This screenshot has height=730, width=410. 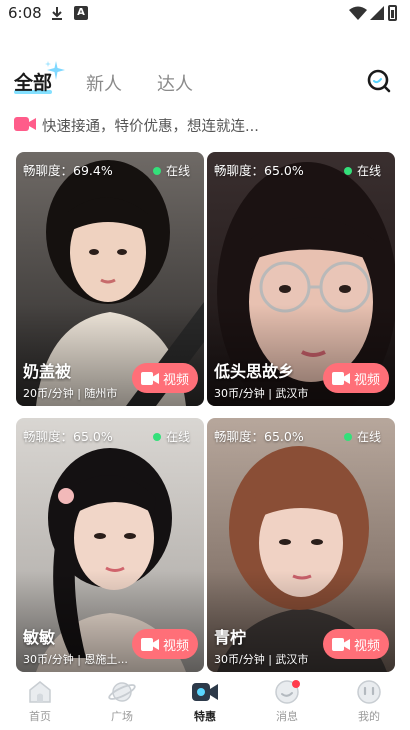 What do you see at coordinates (296, 684) in the screenshot?
I see `unread-badge` at bounding box center [296, 684].